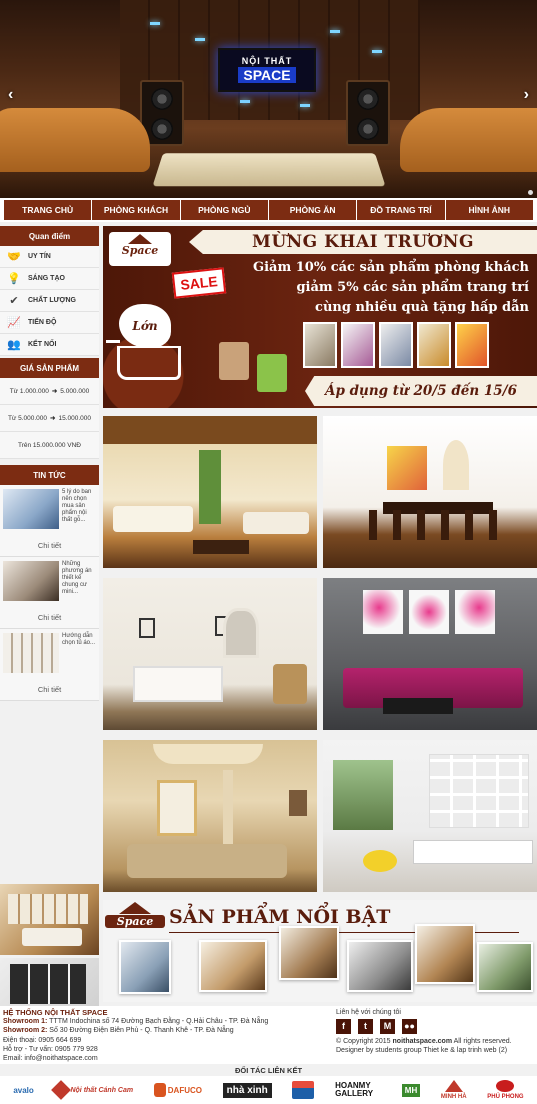 The height and width of the screenshot is (1104, 537). I want to click on logo-text: Space, so click(140, 250).